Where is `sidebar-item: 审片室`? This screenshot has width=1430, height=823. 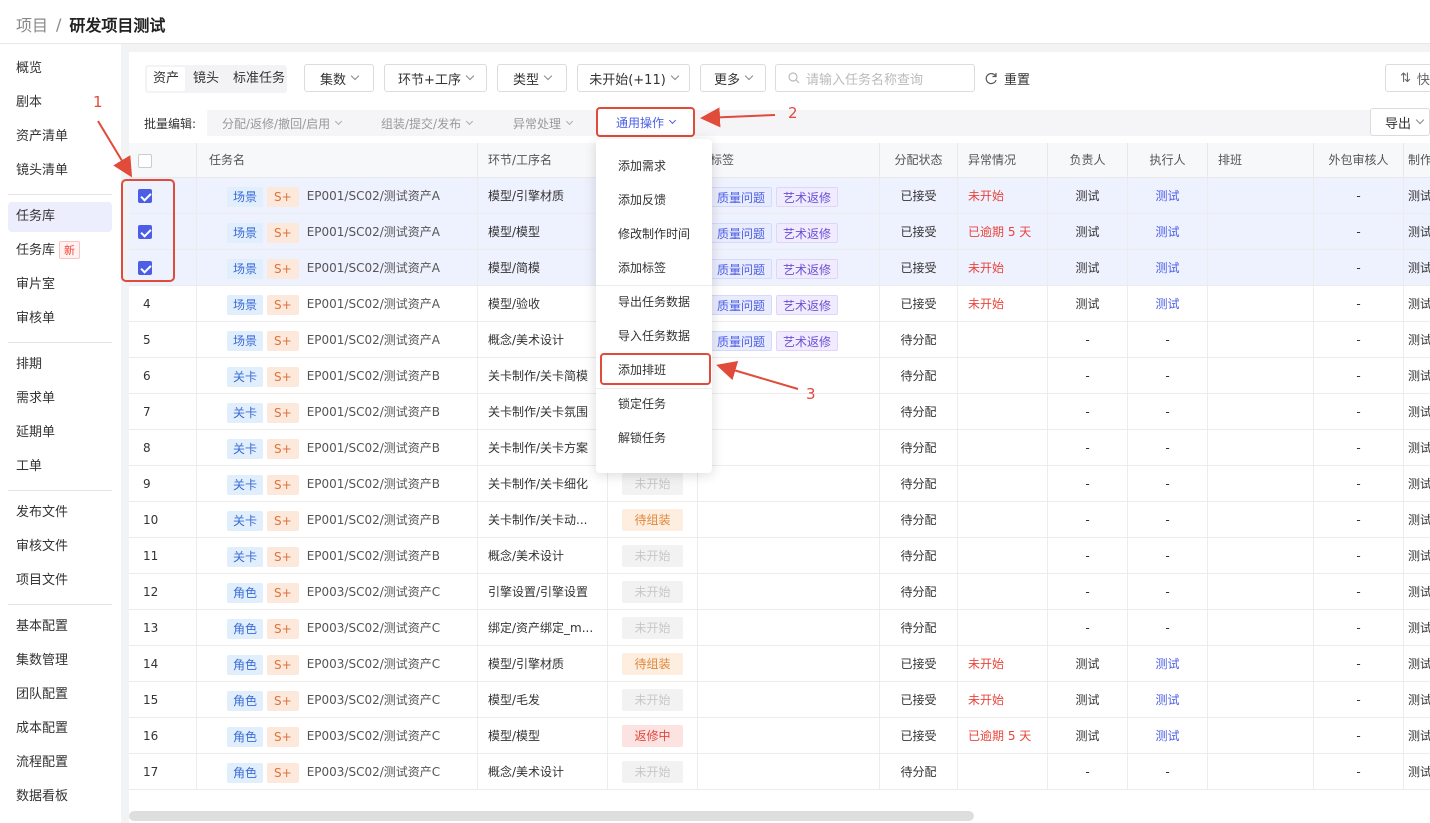
sidebar-item: 审片室 is located at coordinates (60, 285).